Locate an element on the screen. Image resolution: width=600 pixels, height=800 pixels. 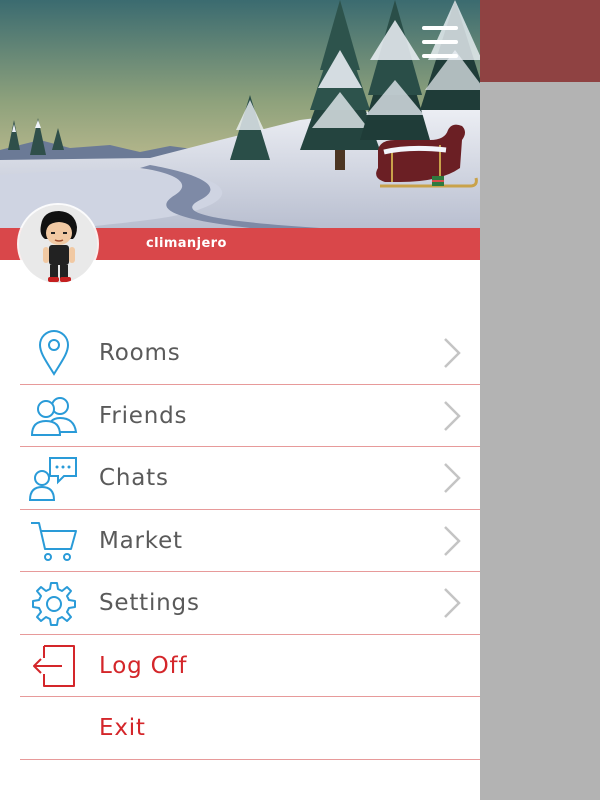
menu-item-label: Rooms is located at coordinates (140, 353).